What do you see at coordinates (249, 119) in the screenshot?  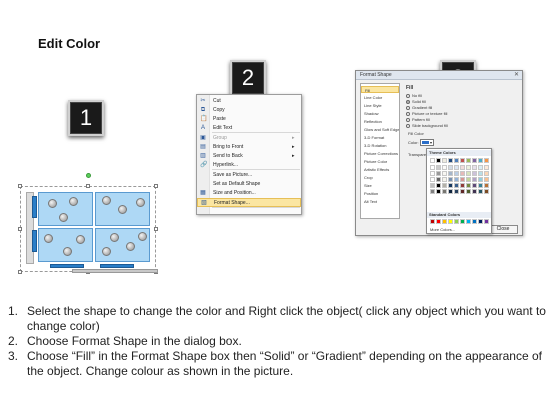 I see `menu-item-paste: 📋 Paste` at bounding box center [249, 119].